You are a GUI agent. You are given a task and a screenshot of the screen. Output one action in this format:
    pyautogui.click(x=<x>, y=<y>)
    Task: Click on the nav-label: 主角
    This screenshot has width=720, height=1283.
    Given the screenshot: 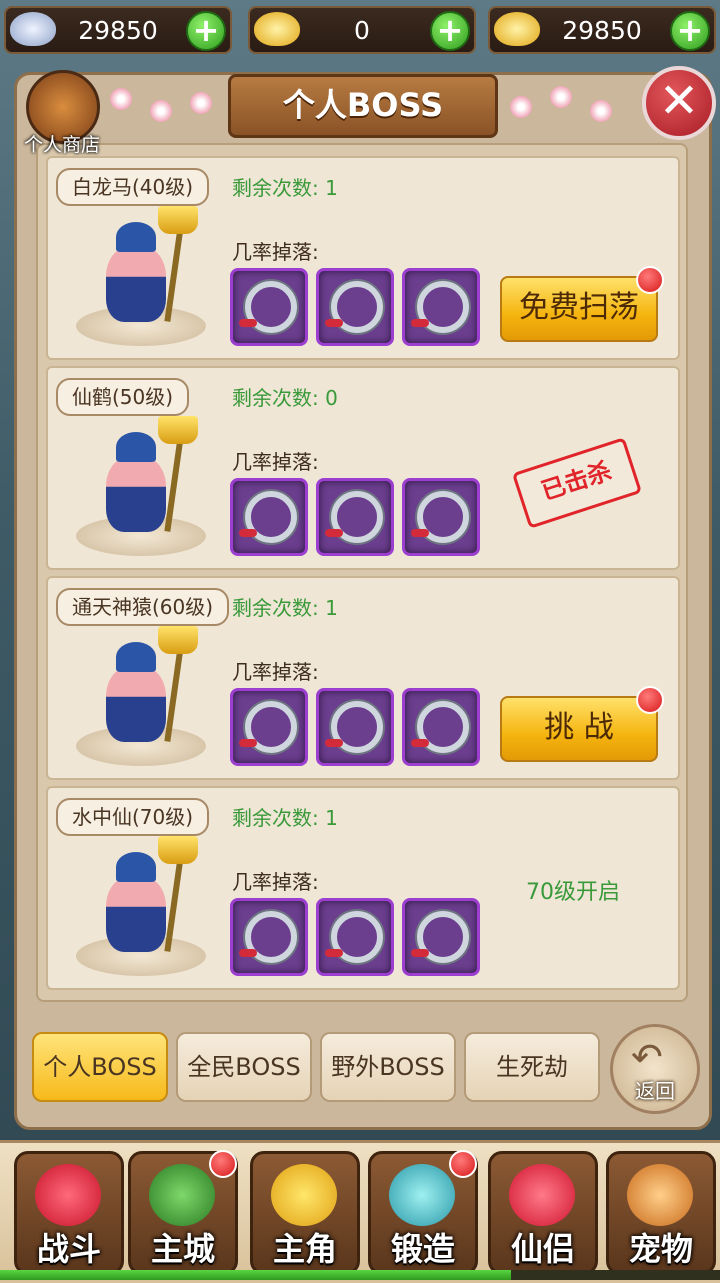 What is the action you would take?
    pyautogui.click(x=304, y=1249)
    